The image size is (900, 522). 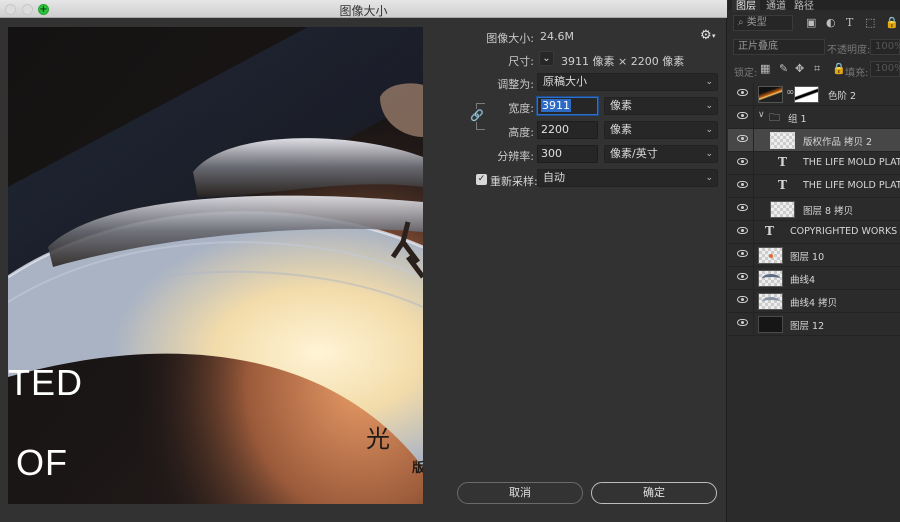 What do you see at coordinates (814, 94) in the screenshot?
I see `layer-row: ∞ 色阶 2` at bounding box center [814, 94].